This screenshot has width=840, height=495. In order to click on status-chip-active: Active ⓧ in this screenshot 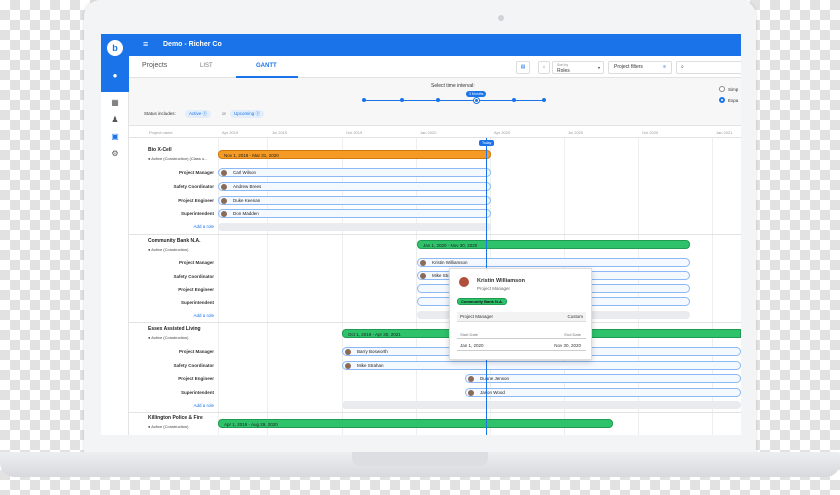, I will do `click(198, 114)`.